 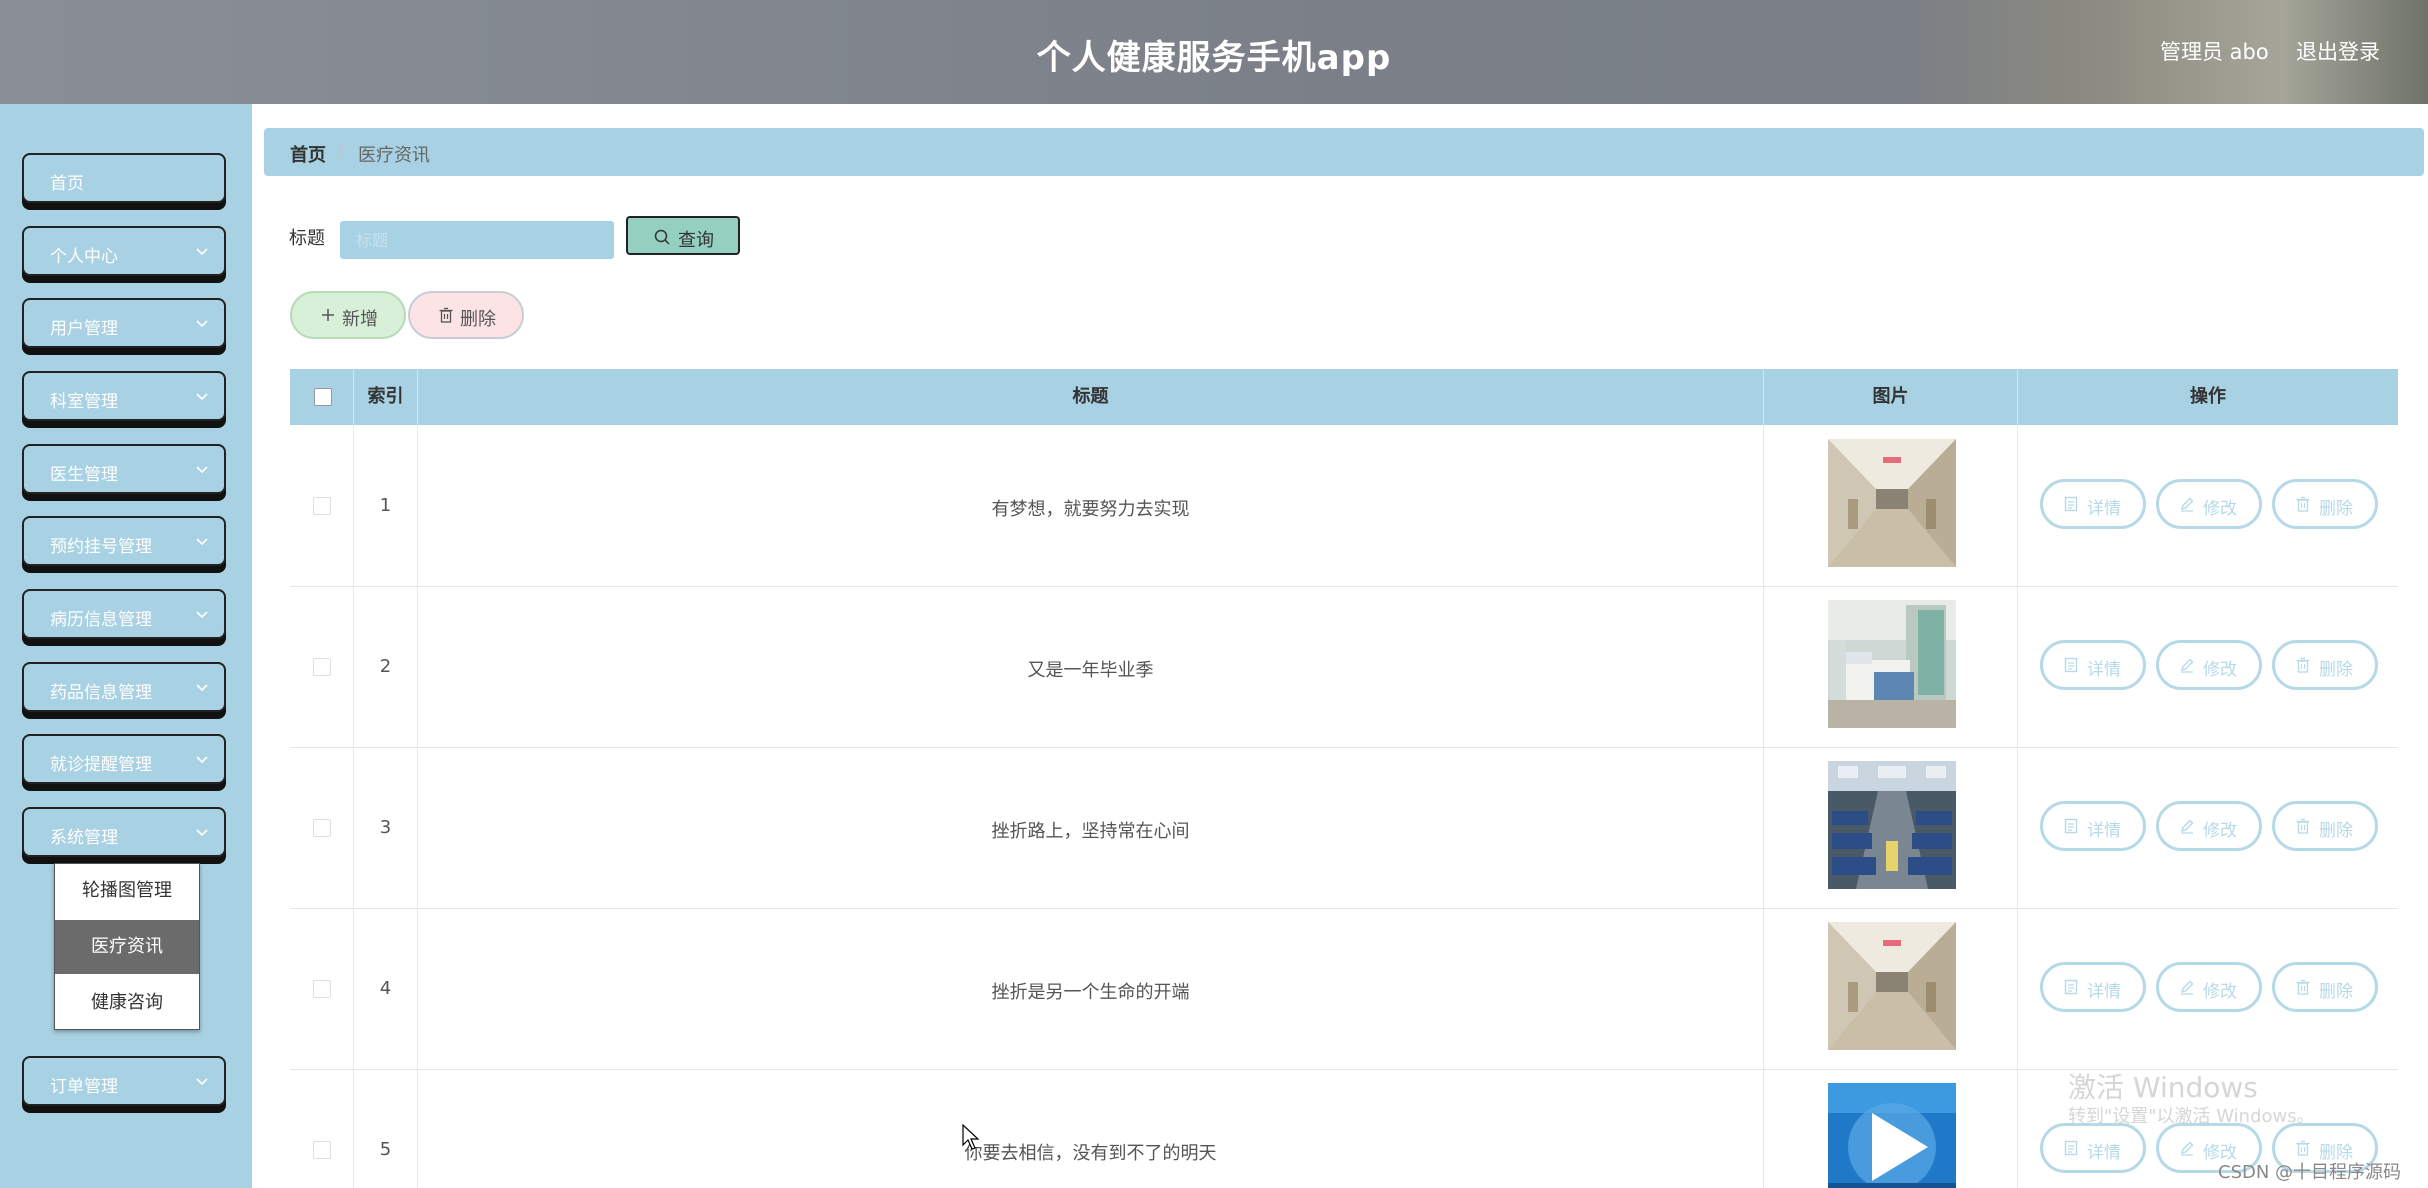 I want to click on index-cell: 4, so click(x=386, y=989).